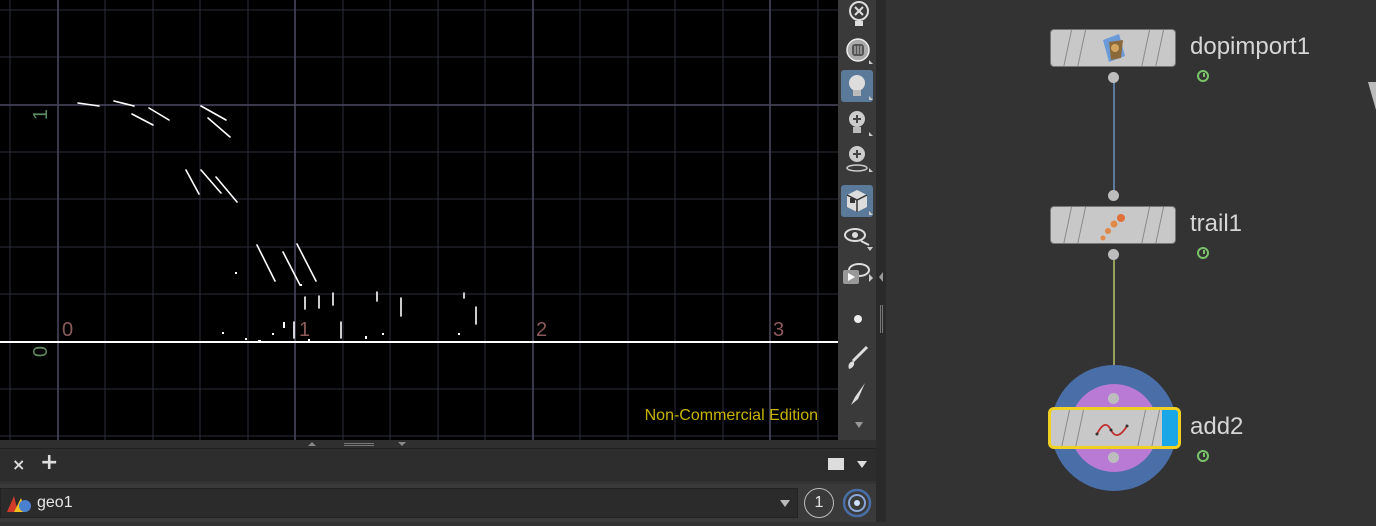 The height and width of the screenshot is (526, 1376). I want to click on context-selector: geo1, so click(399, 503).